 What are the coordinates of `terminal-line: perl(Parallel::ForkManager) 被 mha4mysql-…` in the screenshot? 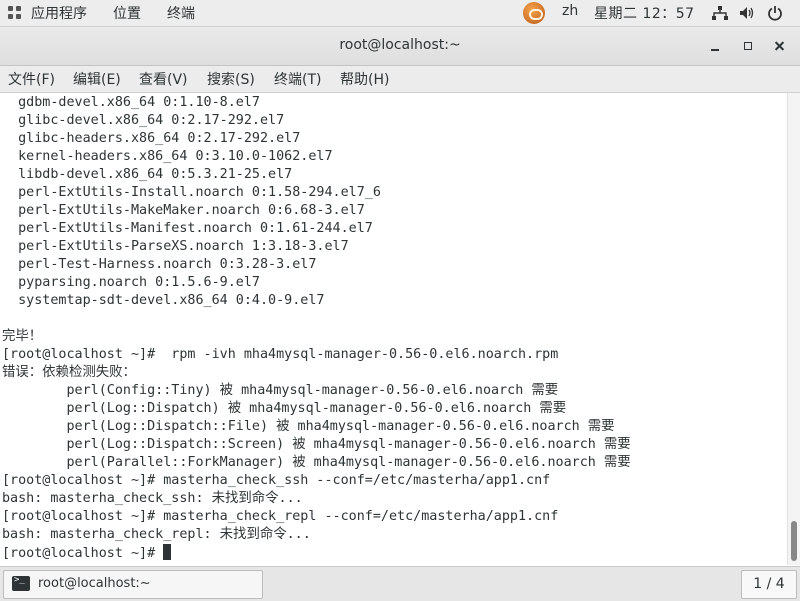 It's located at (316, 462).